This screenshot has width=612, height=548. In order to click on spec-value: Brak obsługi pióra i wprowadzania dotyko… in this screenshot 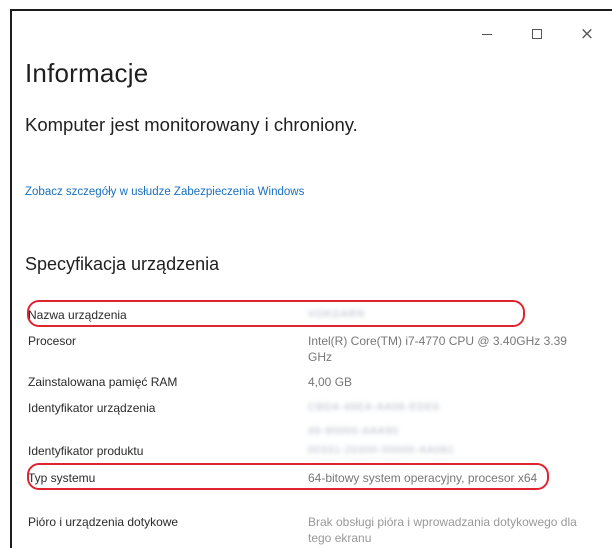, I will do `click(442, 530)`.